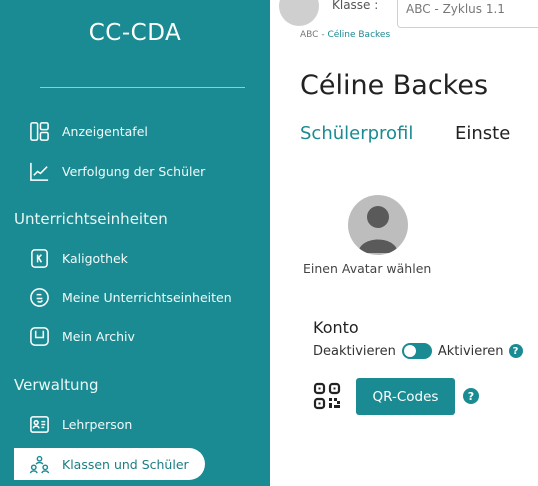  I want to click on sidebar-item-lehrperson: Lehrperson, so click(80, 424).